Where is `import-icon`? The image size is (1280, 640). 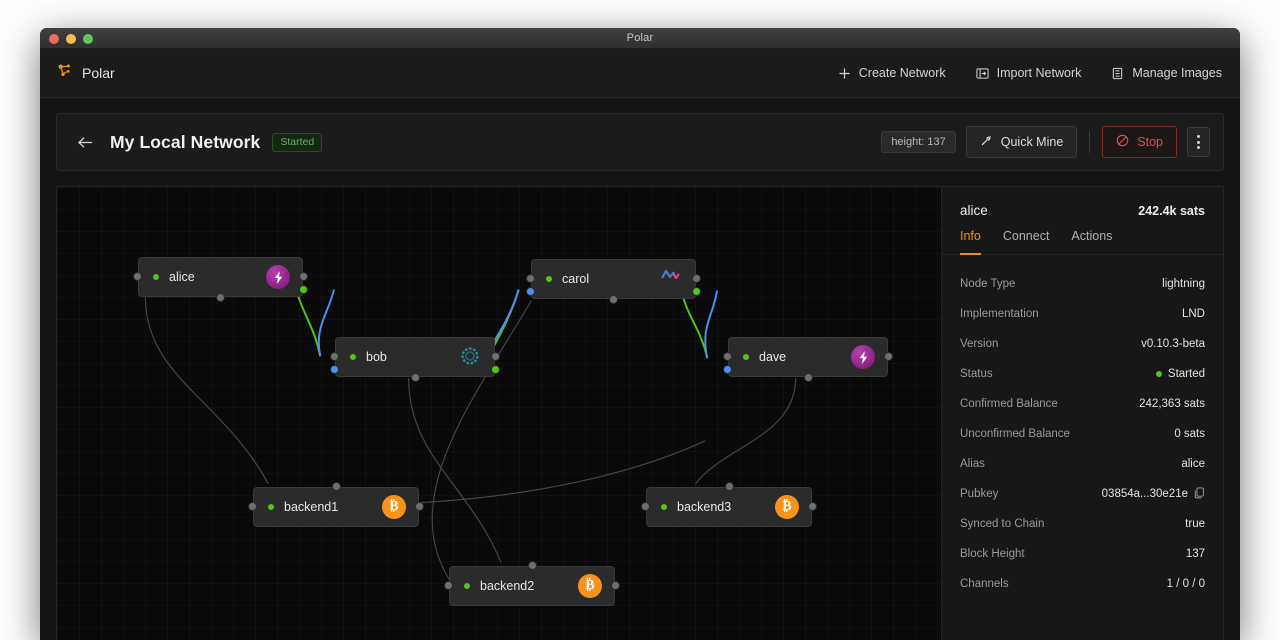
import-icon is located at coordinates (982, 73).